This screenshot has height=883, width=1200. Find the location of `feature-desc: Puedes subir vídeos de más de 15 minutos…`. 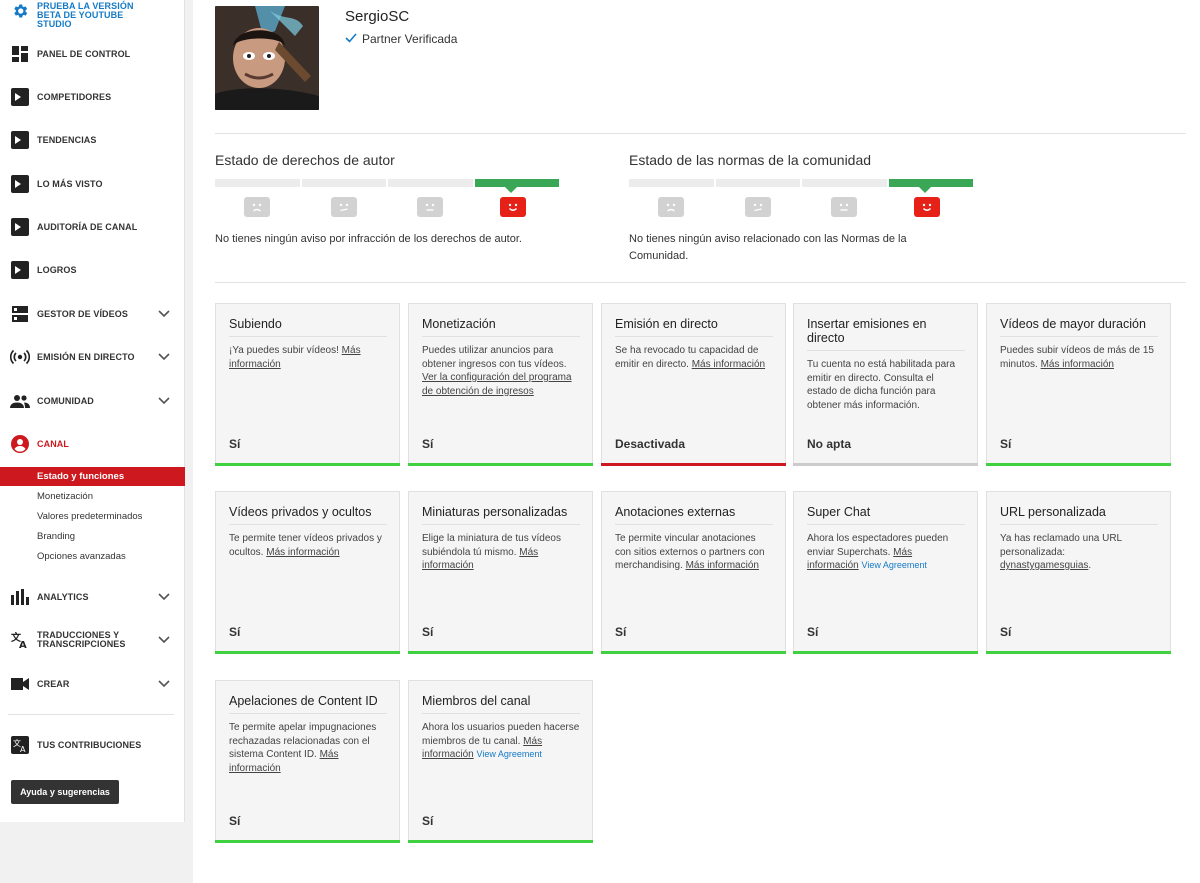

feature-desc: Puedes subir vídeos de más de 15 minutos… is located at coordinates (1077, 357).